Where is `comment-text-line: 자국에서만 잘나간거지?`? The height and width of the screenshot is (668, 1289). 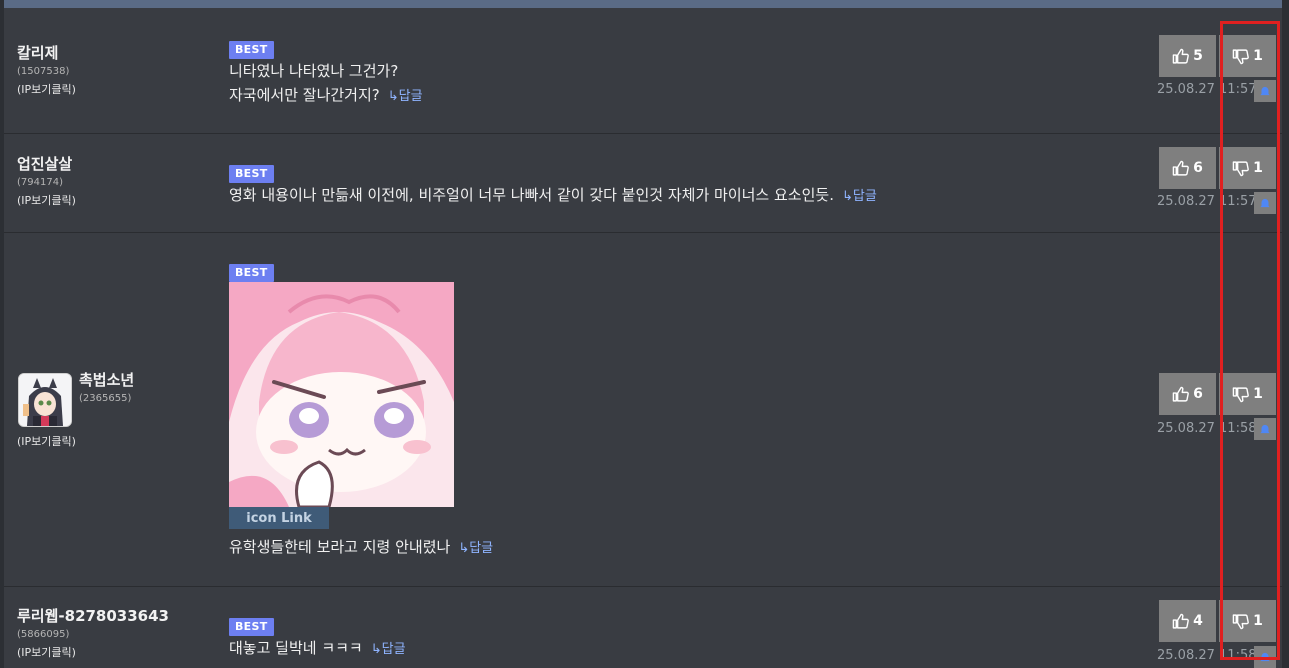 comment-text-line: 자국에서만 잘나간거지? is located at coordinates (304, 95).